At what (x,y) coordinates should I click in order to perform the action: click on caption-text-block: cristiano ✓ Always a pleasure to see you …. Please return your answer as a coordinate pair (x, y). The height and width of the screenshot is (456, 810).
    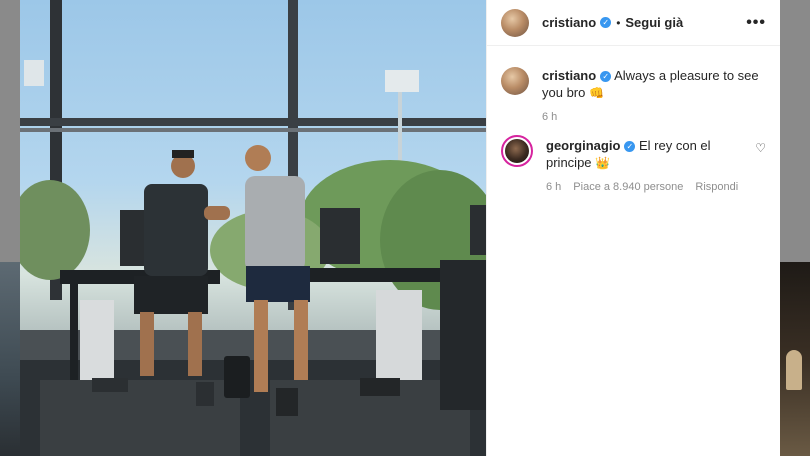
    Looking at the image, I should click on (654, 84).